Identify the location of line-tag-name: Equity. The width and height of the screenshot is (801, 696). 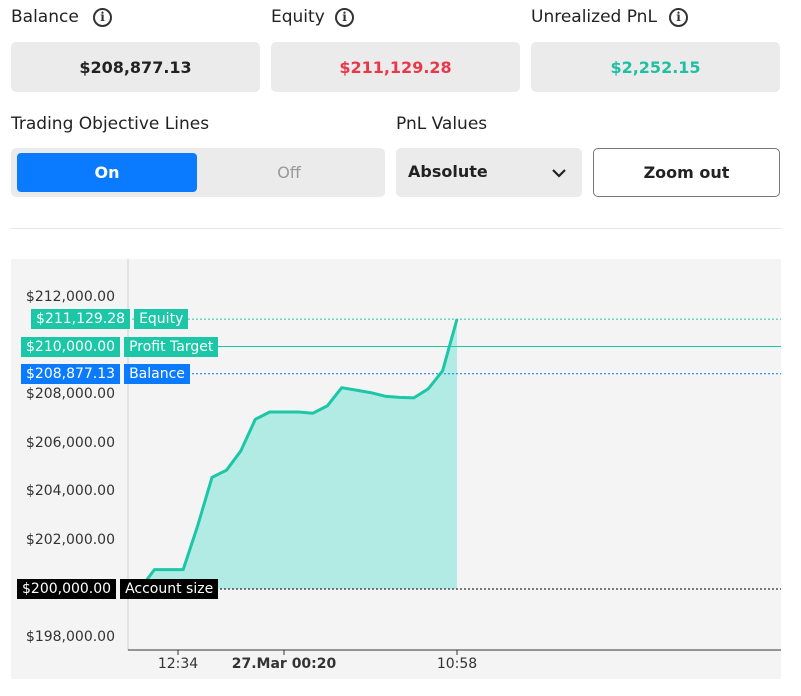
(161, 319).